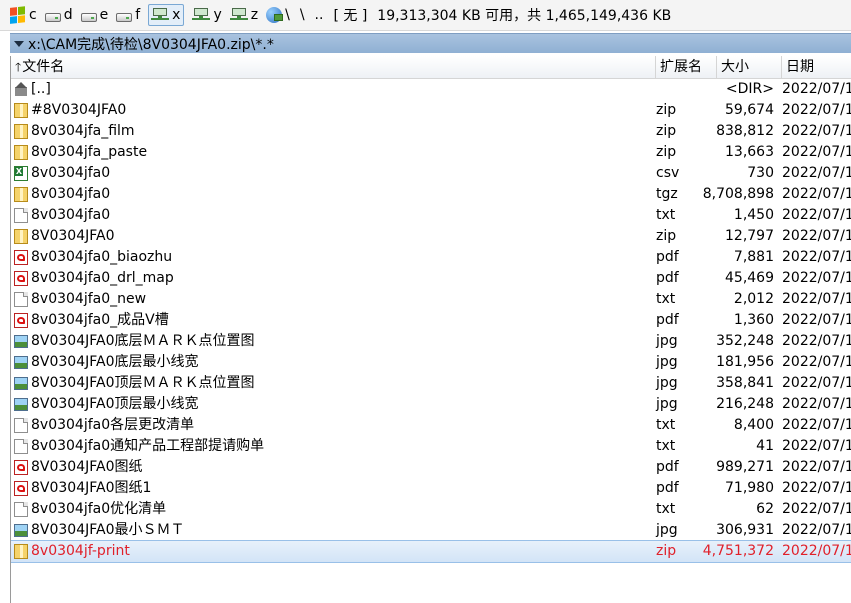 This screenshot has width=851, height=603. I want to click on file-size: 181,956, so click(745, 362).